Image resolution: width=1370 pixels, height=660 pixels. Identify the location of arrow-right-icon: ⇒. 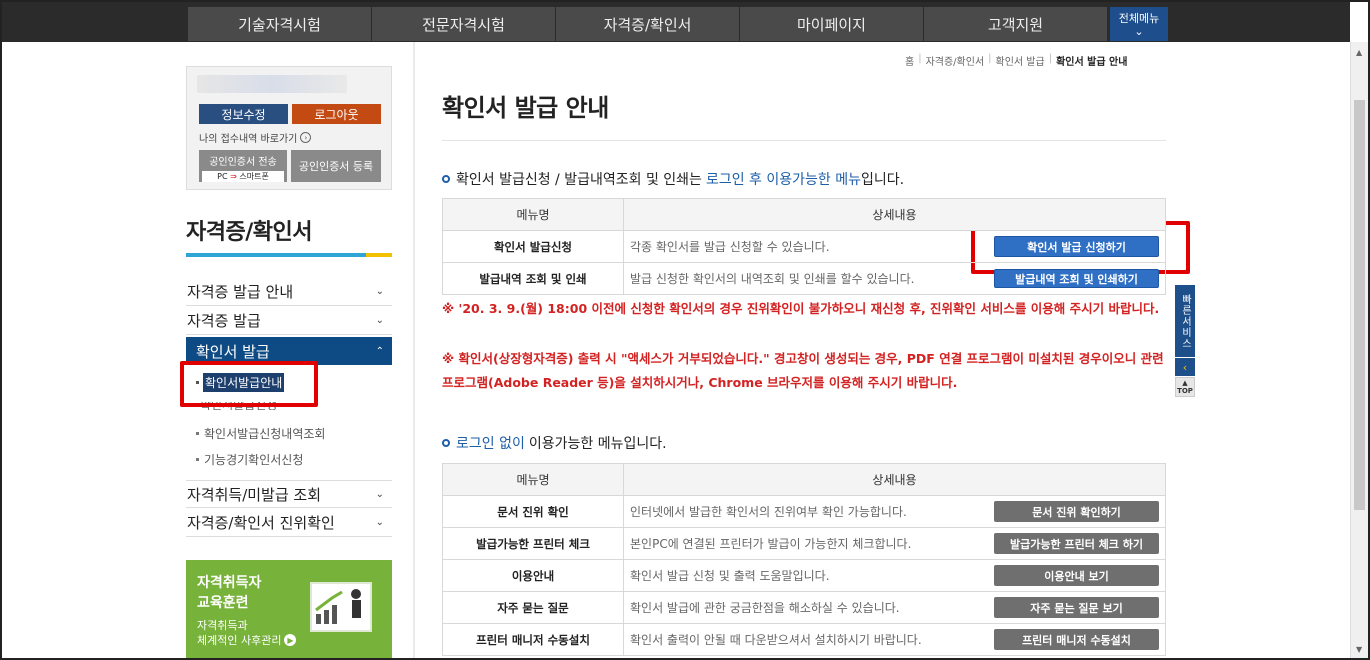
(233, 176).